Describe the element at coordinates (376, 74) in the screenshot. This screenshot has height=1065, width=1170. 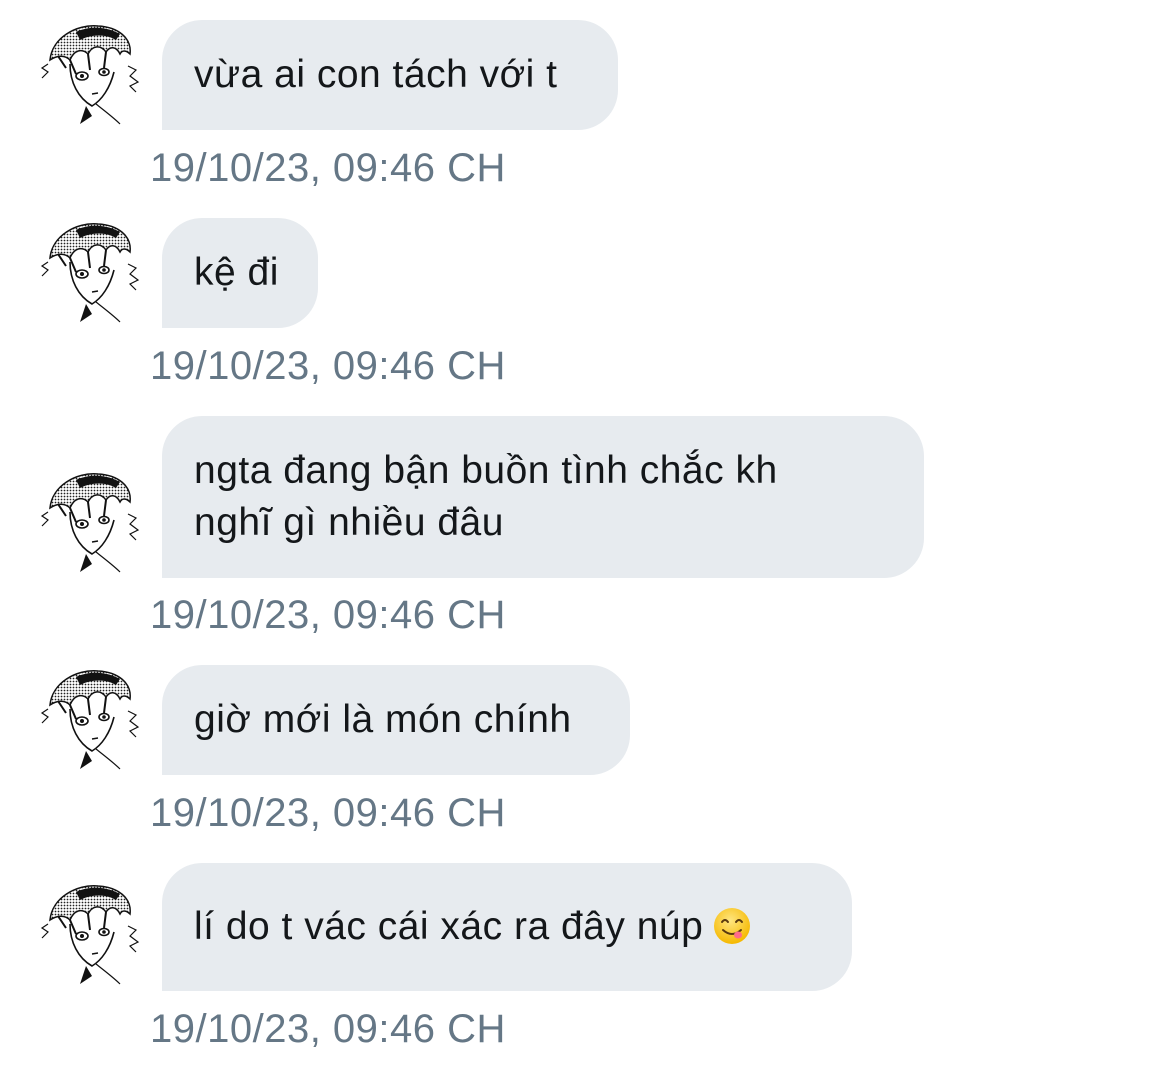
I see `message-text: vừa ai con tách với t` at that location.